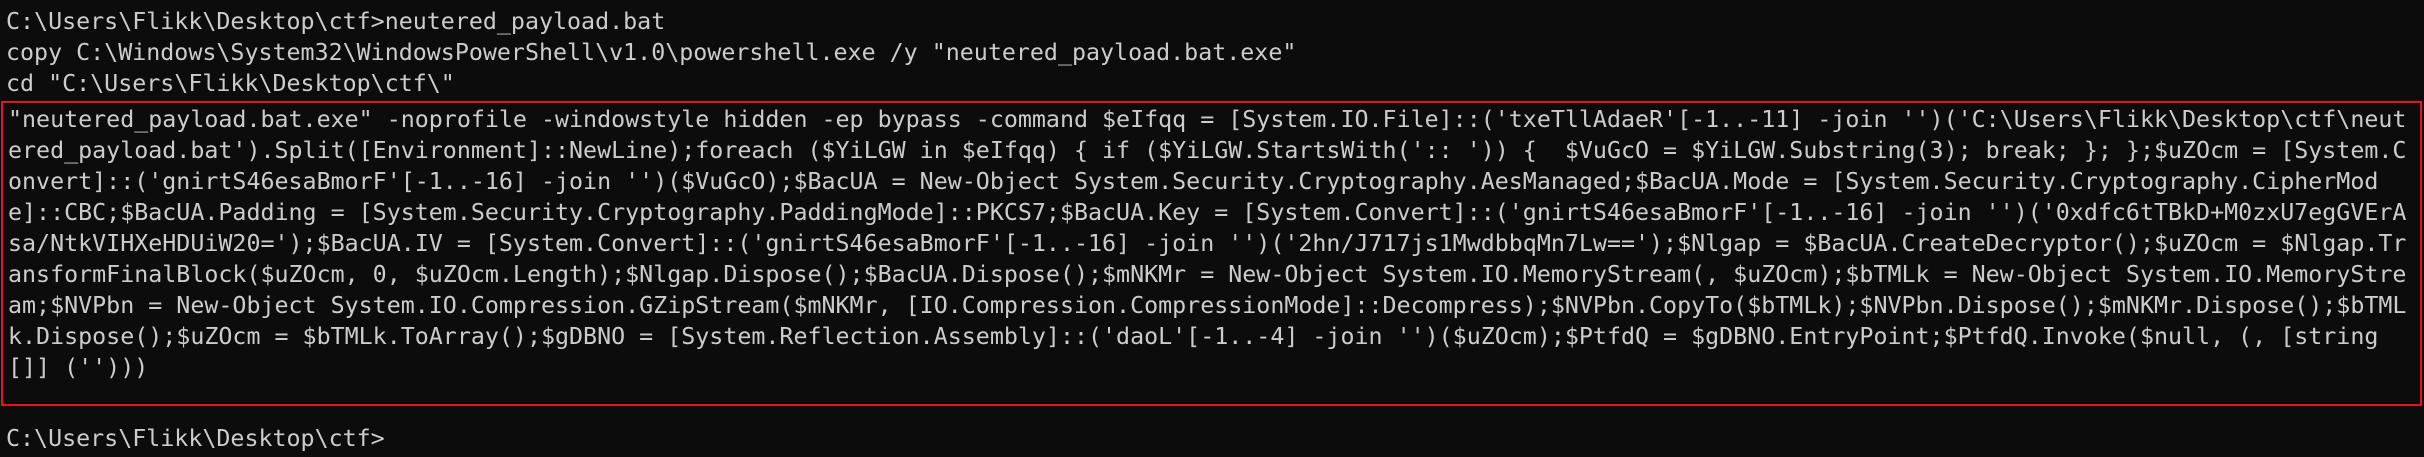 Image resolution: width=2424 pixels, height=457 pixels. I want to click on final-prompt-line: C:\Users\Flikk\Desktop\ctf>, so click(195, 438).